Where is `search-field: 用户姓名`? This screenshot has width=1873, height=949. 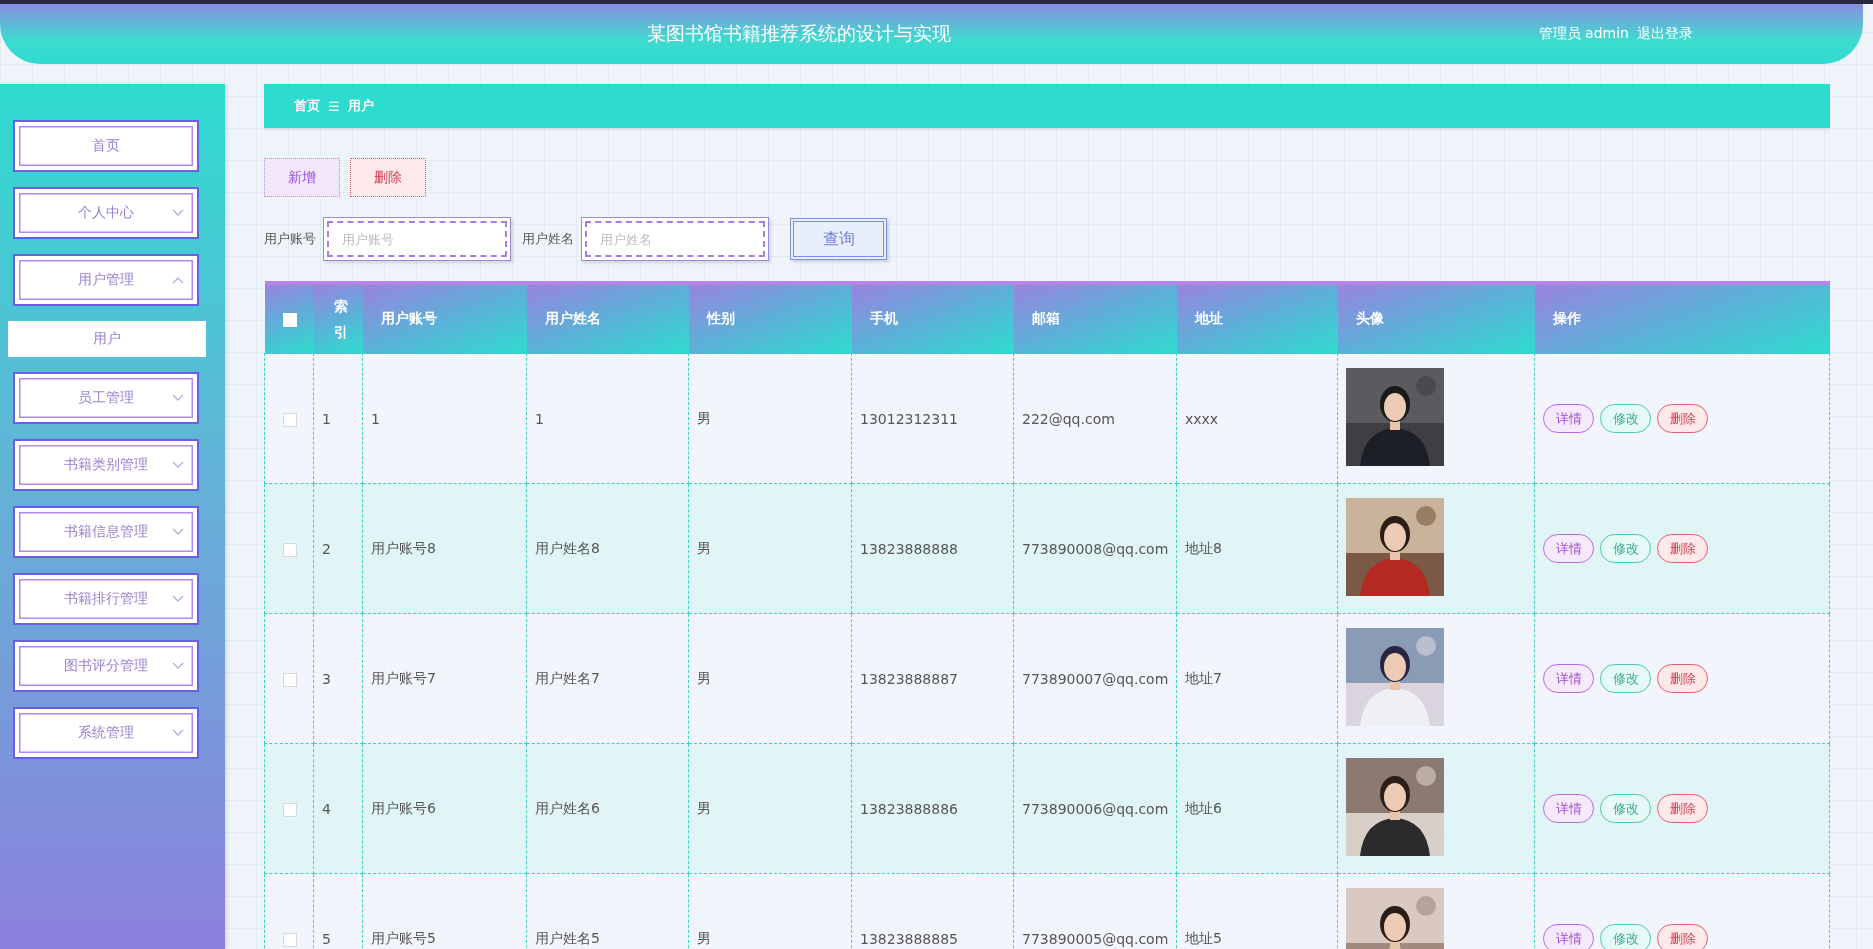
search-field: 用户姓名 is located at coordinates (675, 239).